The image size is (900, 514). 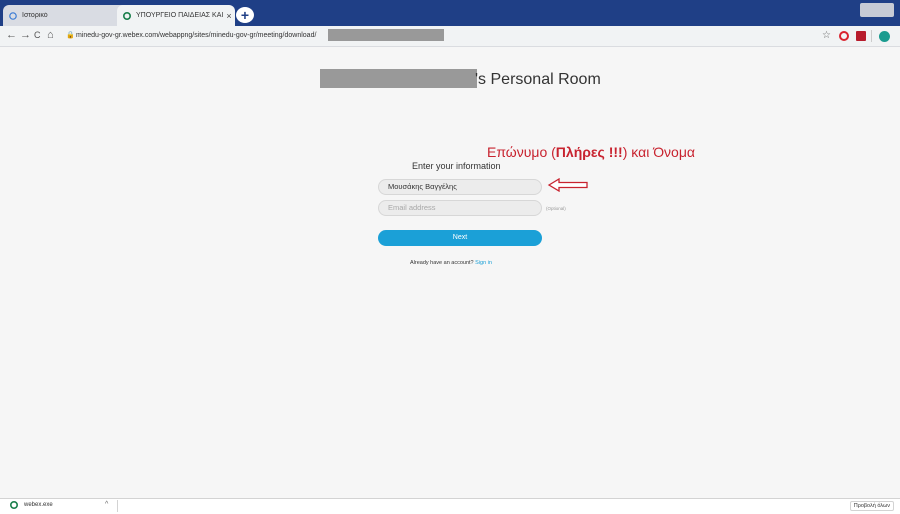 I want to click on show-all-button: Προβολή όλων, so click(x=871, y=506).